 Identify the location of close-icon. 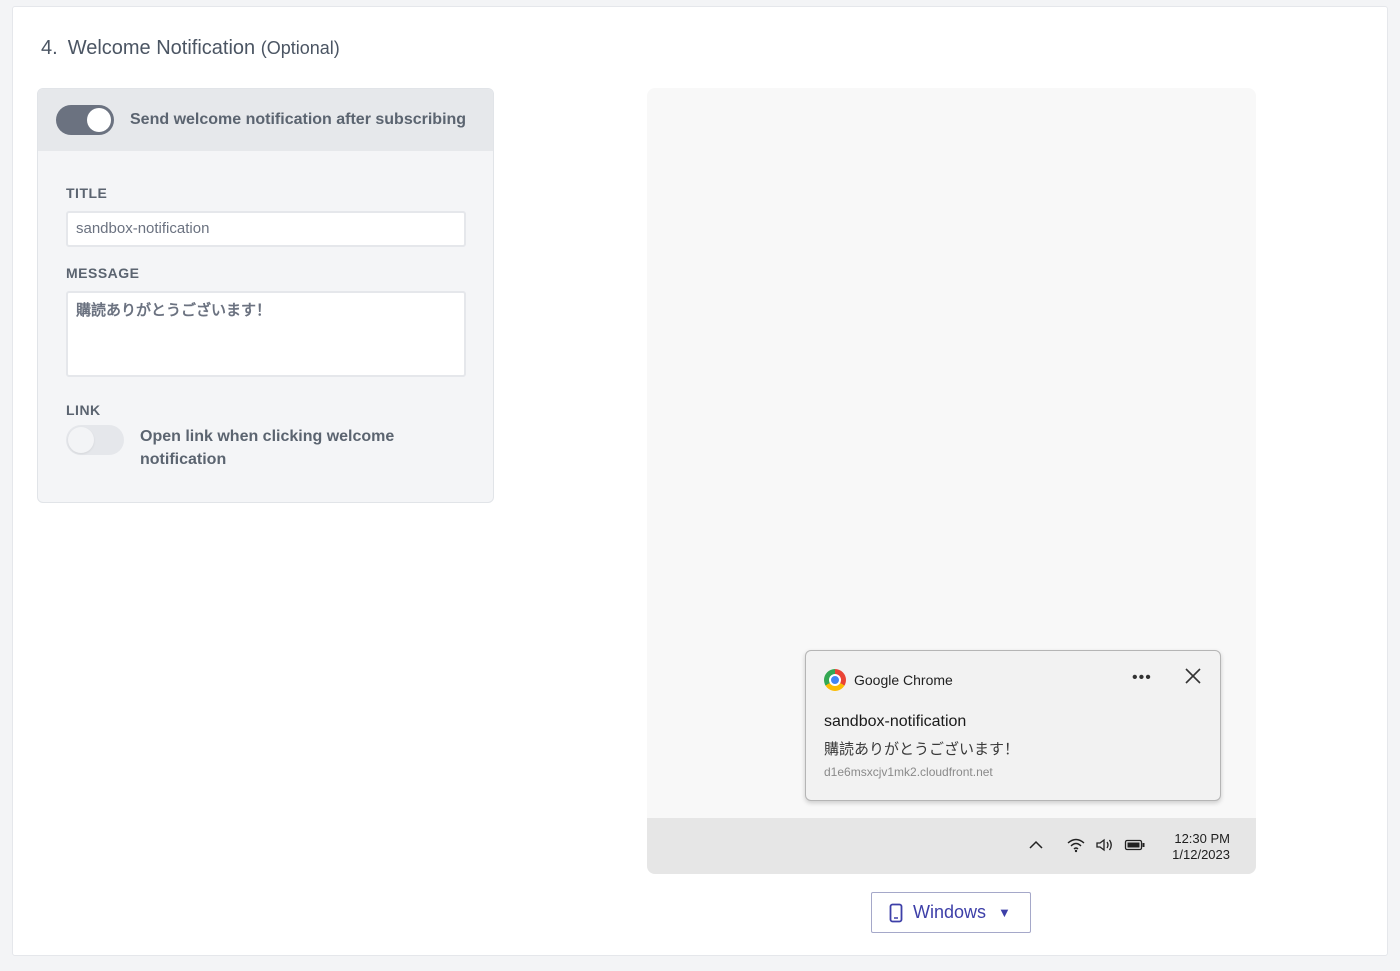
(1193, 676).